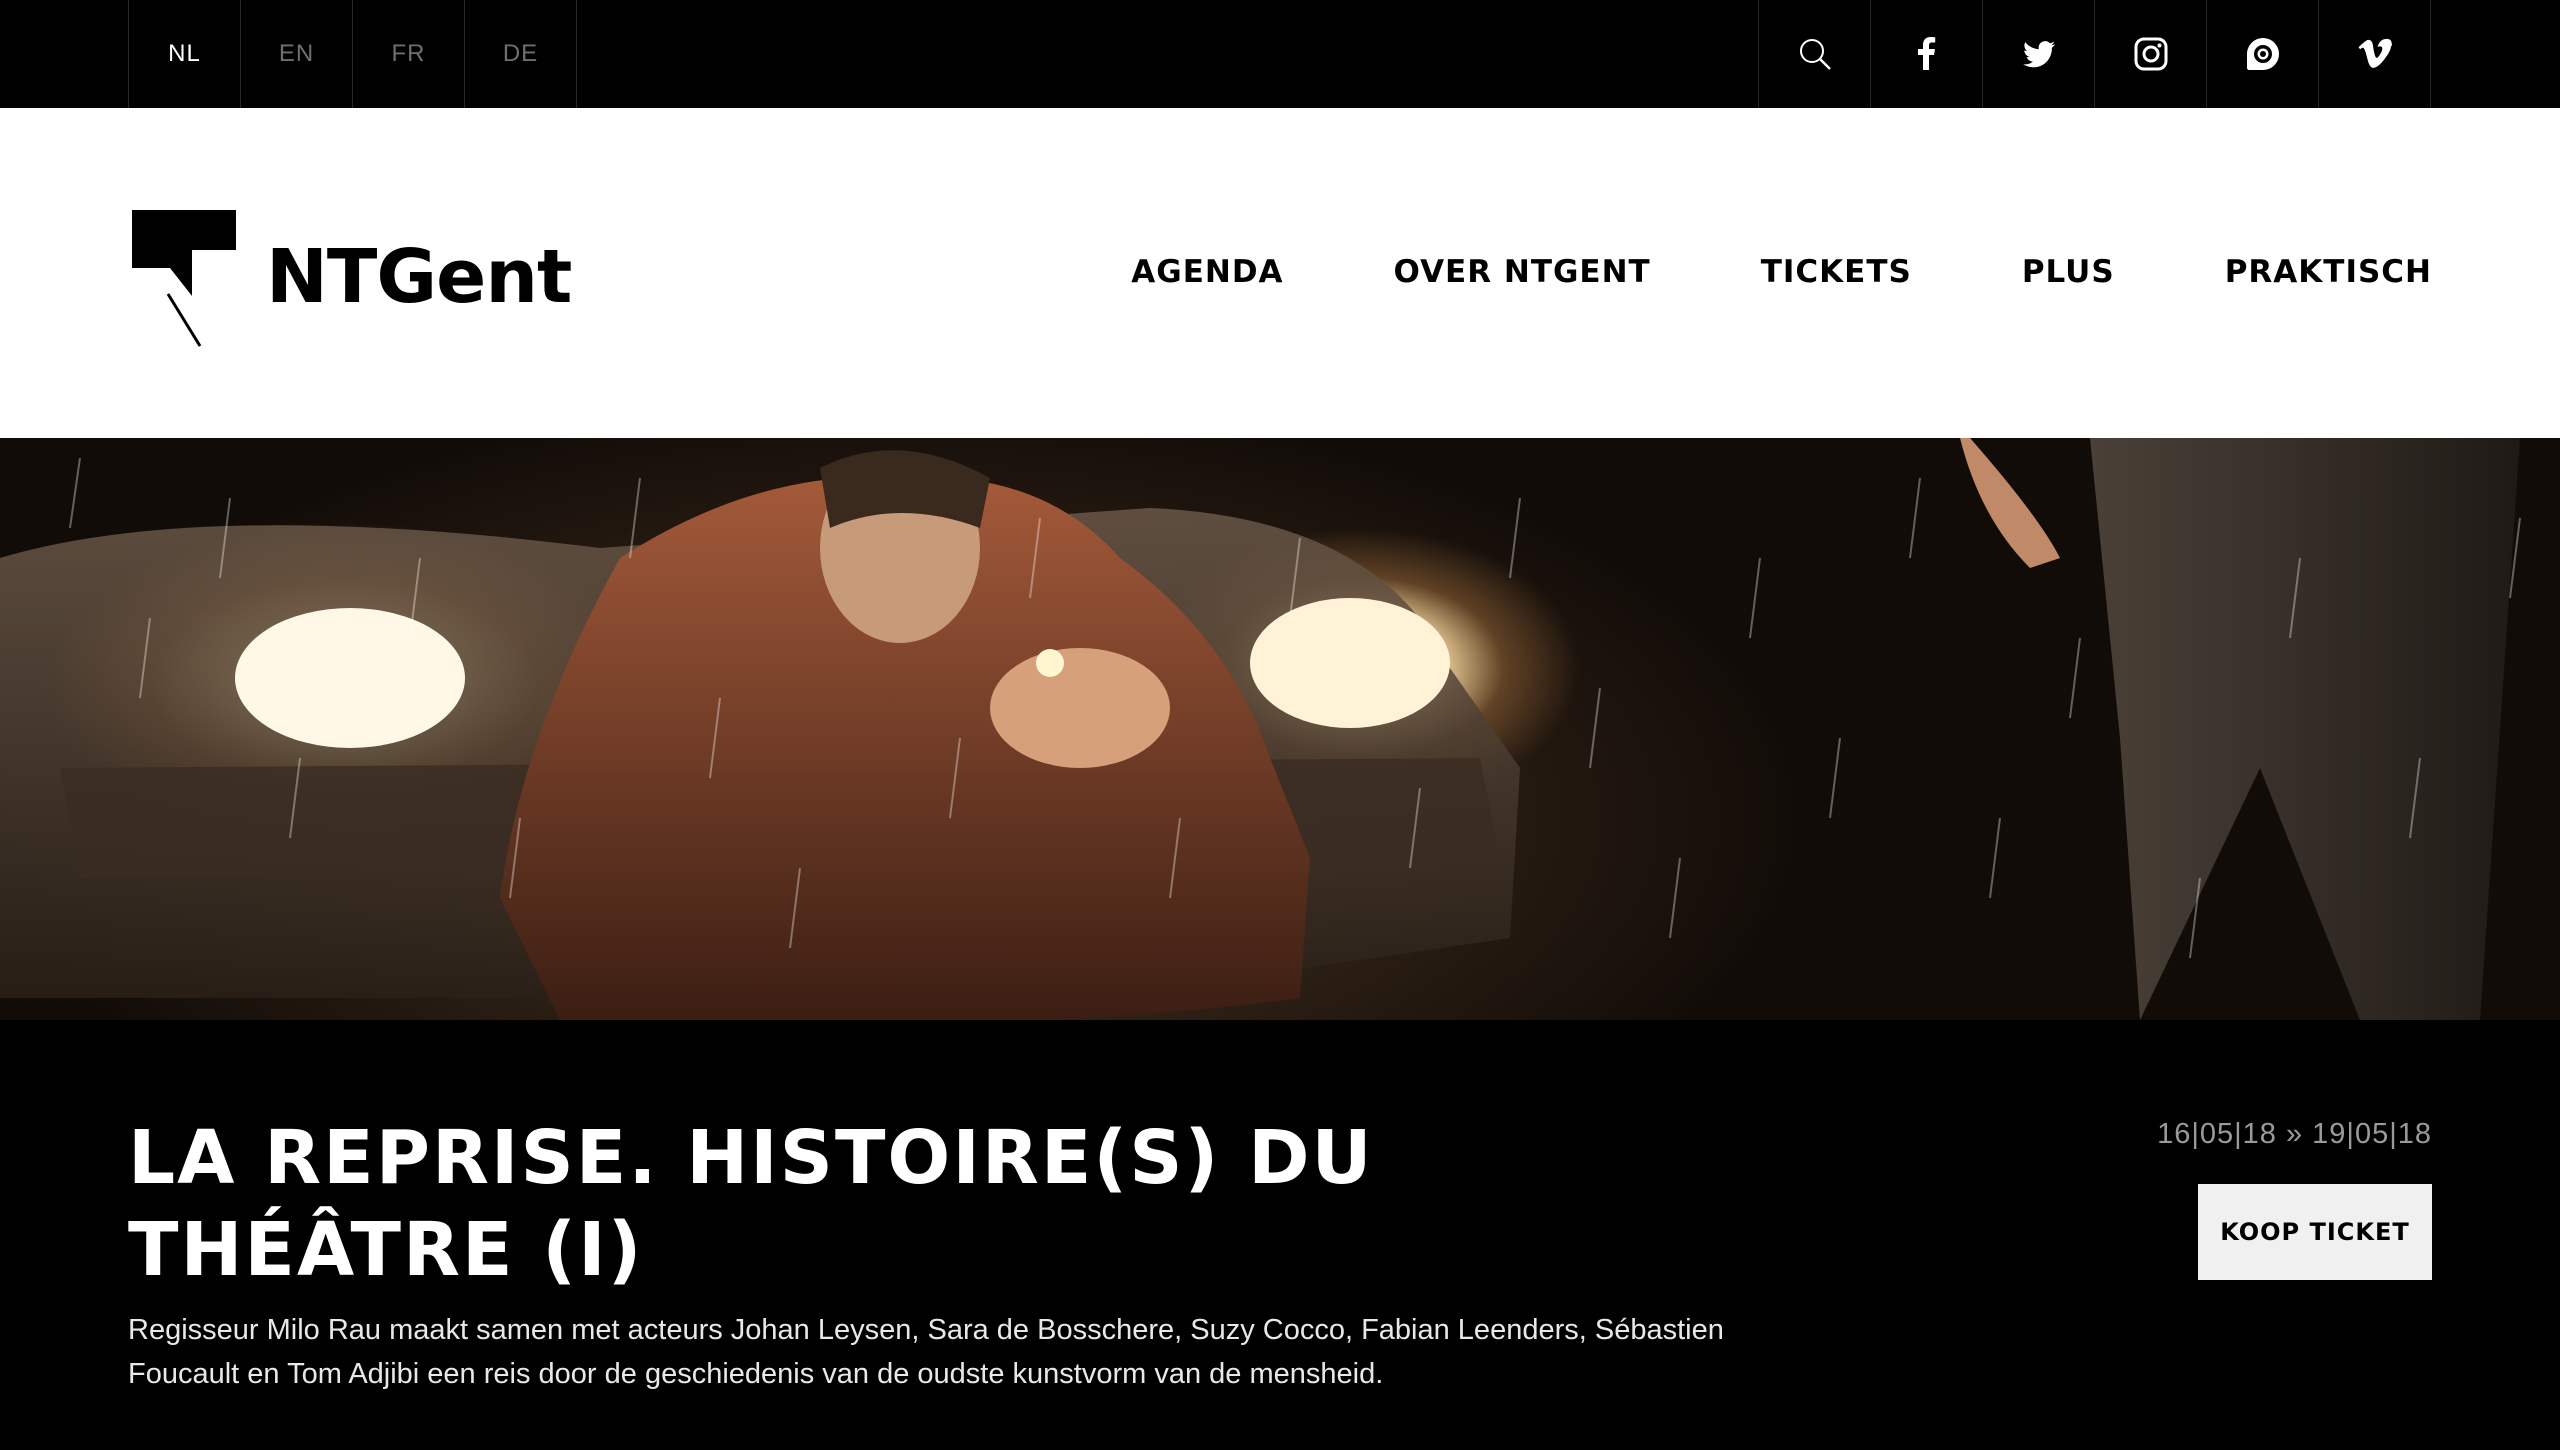  Describe the element at coordinates (2315, 1232) in the screenshot. I see `buy-ticket-button: KOOP TICKET` at that location.